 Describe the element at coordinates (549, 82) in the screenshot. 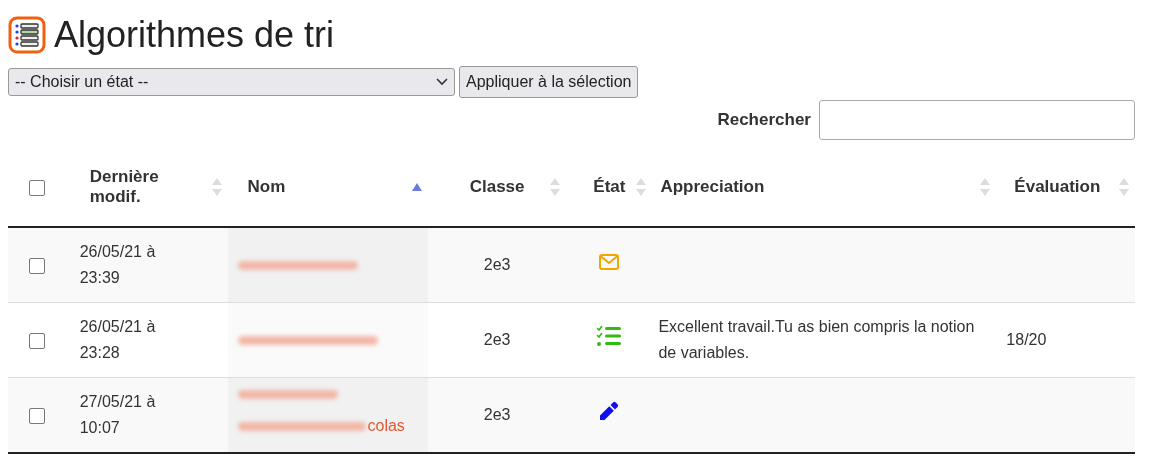

I see `apply-button: Appliquer à la sélection` at that location.